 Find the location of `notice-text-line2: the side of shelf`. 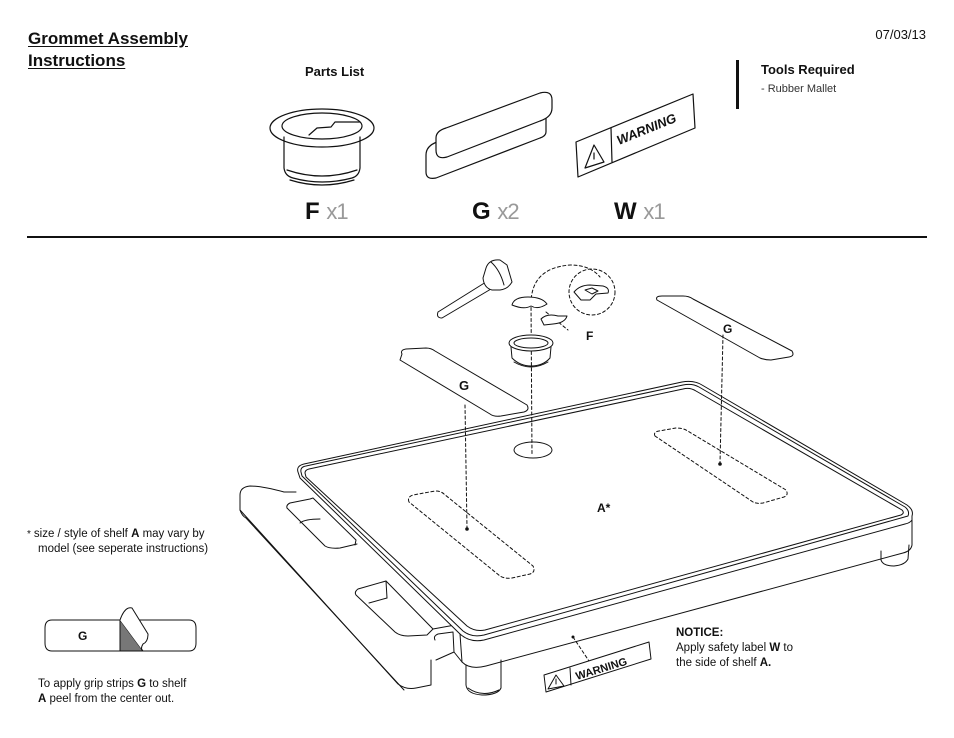

notice-text-line2: the side of shelf is located at coordinates (718, 663).